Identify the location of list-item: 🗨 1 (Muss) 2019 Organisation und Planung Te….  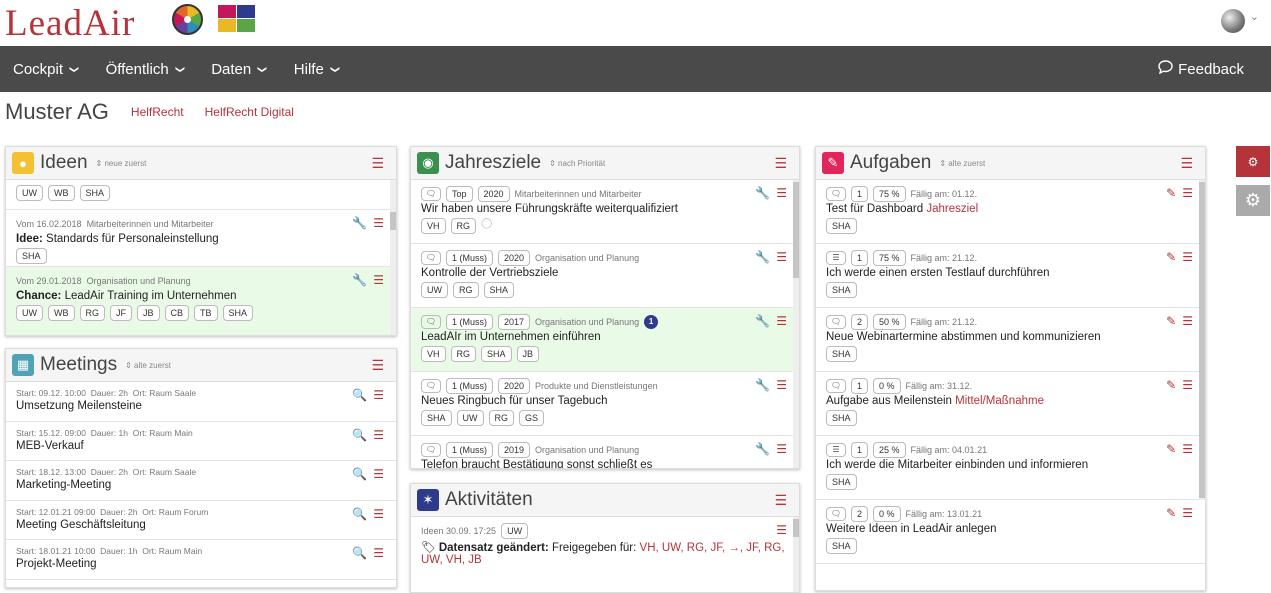
(605, 452).